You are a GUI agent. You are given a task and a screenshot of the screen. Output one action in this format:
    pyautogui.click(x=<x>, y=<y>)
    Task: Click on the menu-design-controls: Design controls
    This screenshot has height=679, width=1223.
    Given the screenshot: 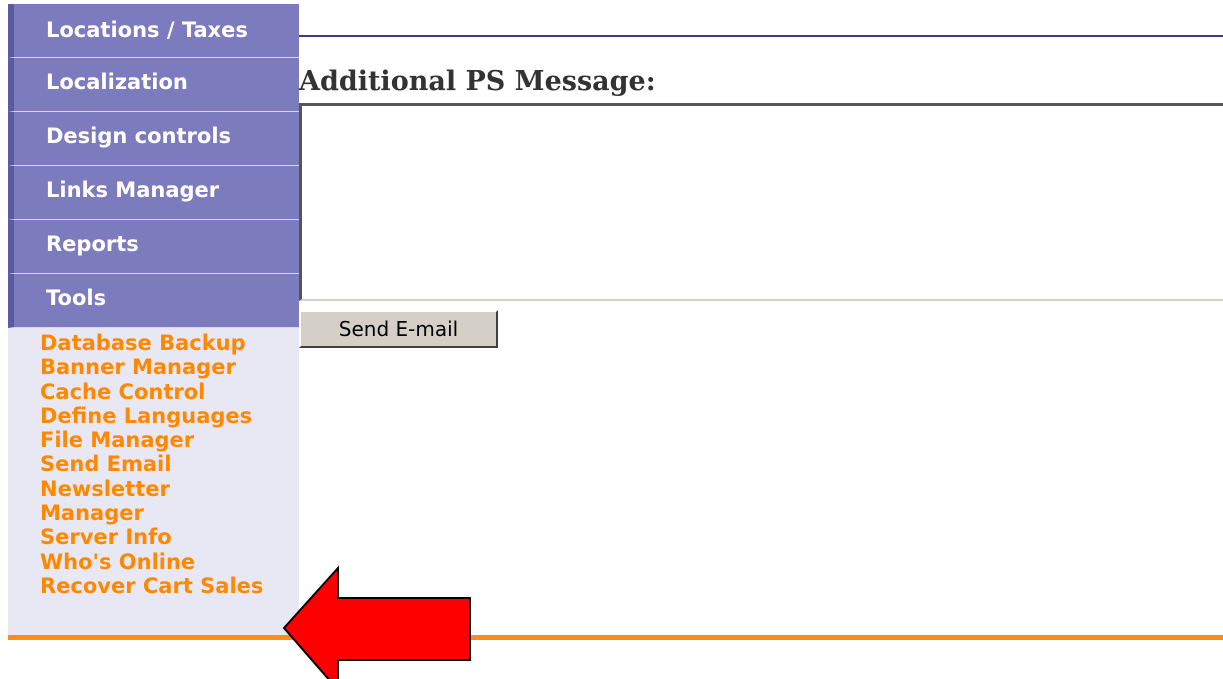 What is the action you would take?
    pyautogui.click(x=153, y=139)
    